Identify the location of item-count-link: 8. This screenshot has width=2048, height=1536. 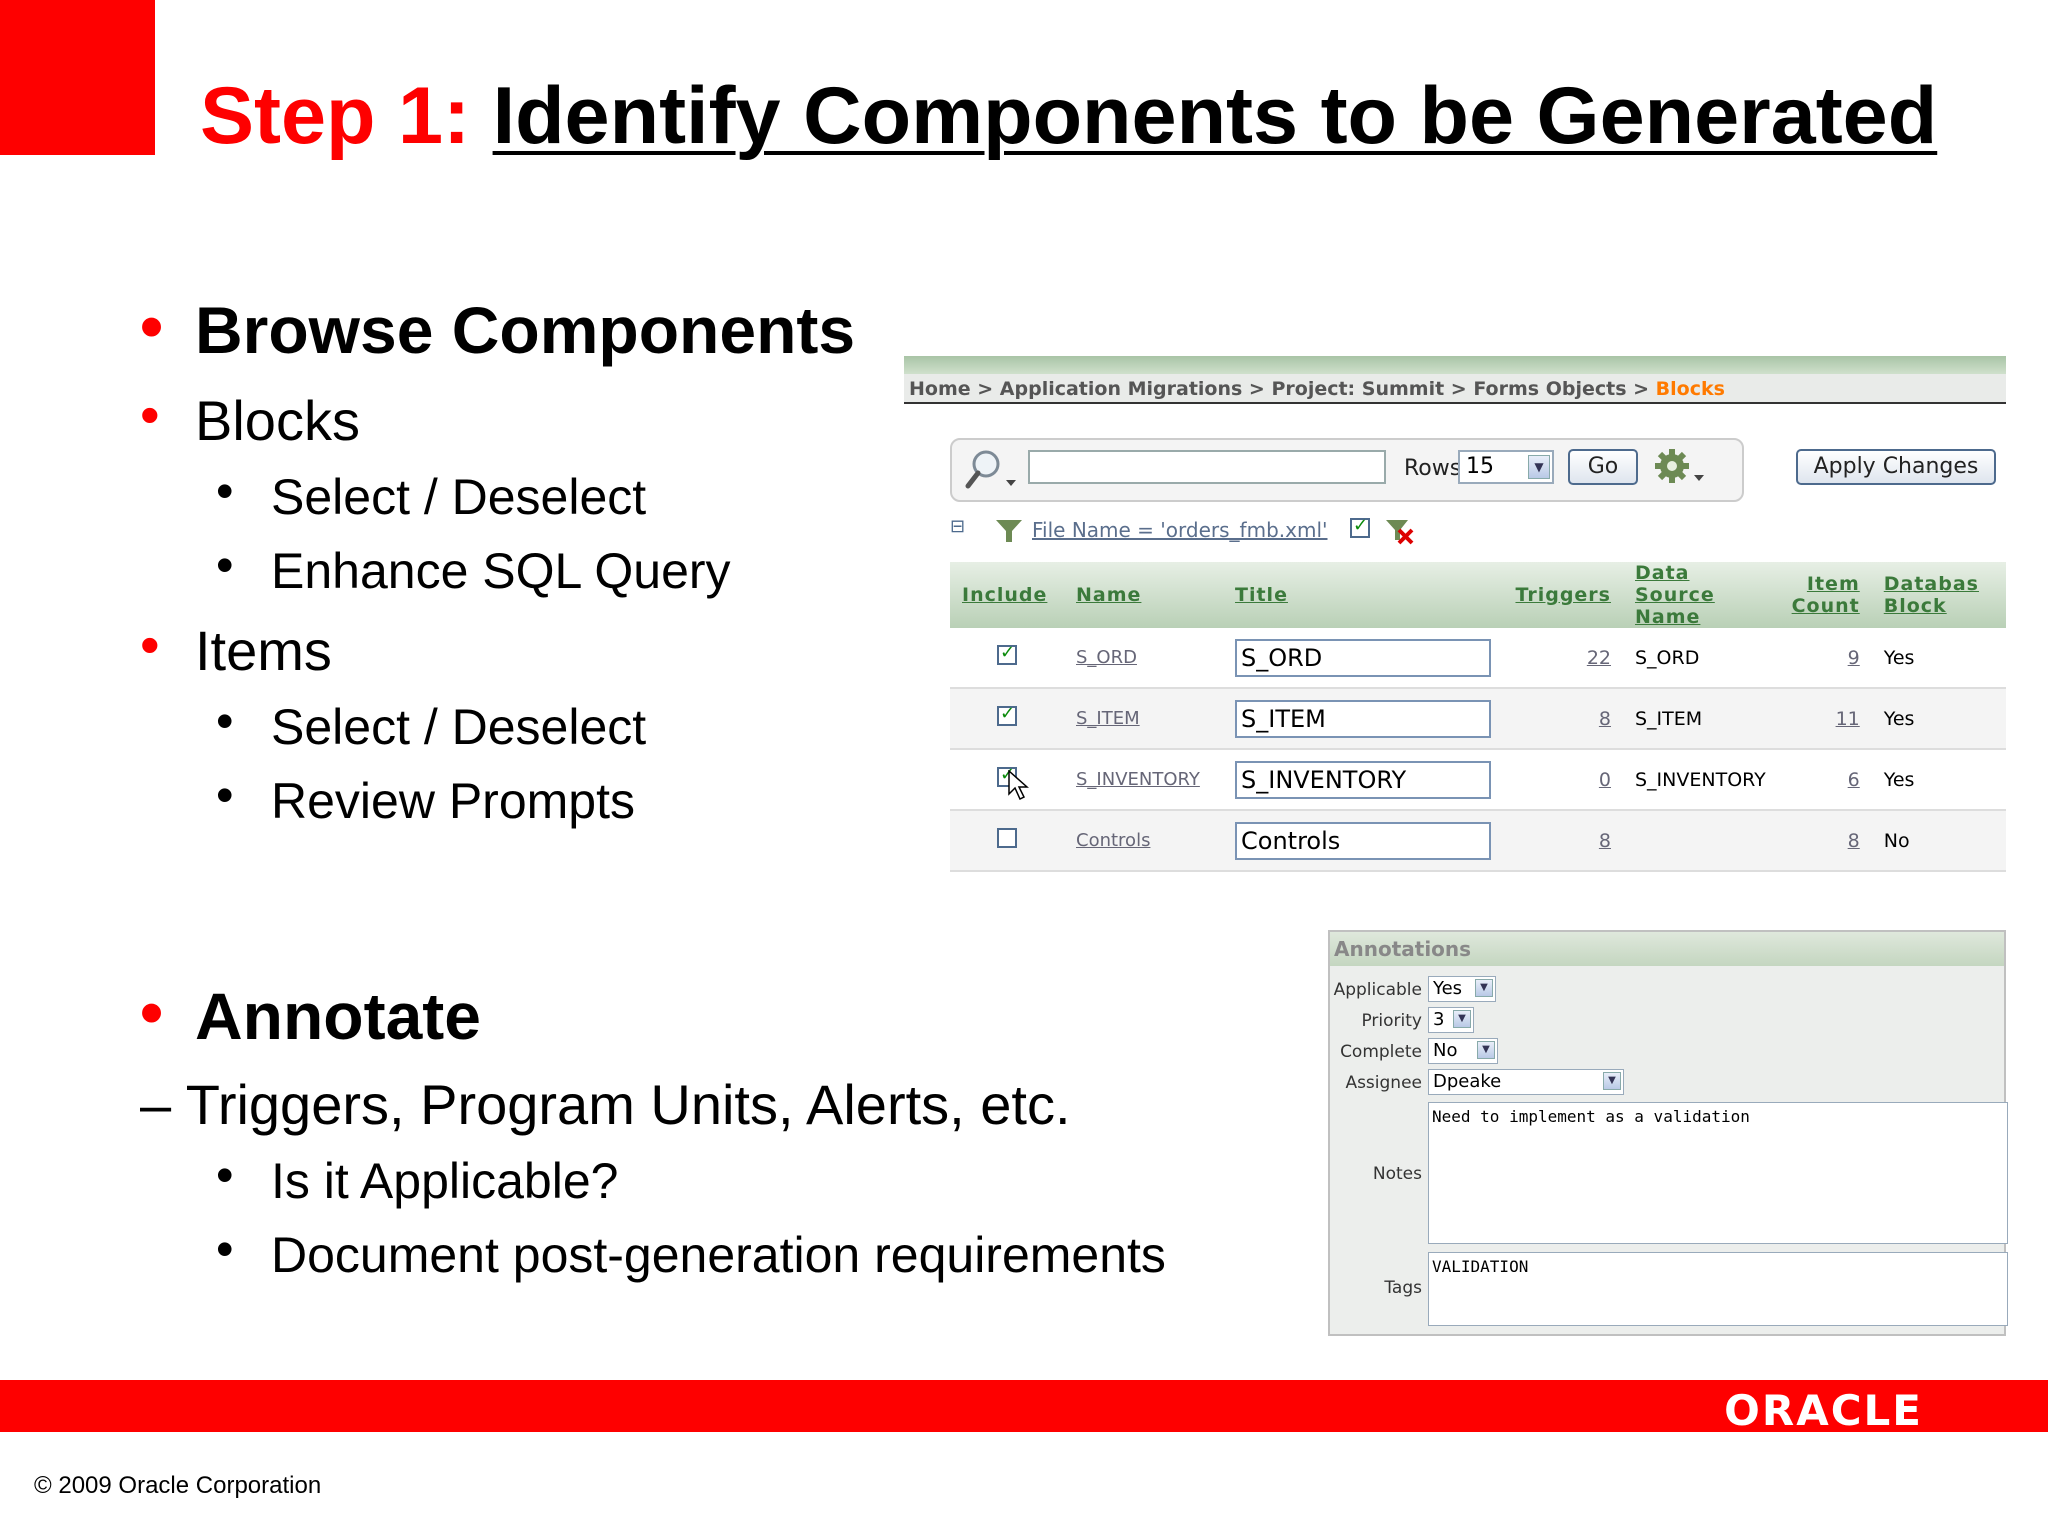
(1824, 841).